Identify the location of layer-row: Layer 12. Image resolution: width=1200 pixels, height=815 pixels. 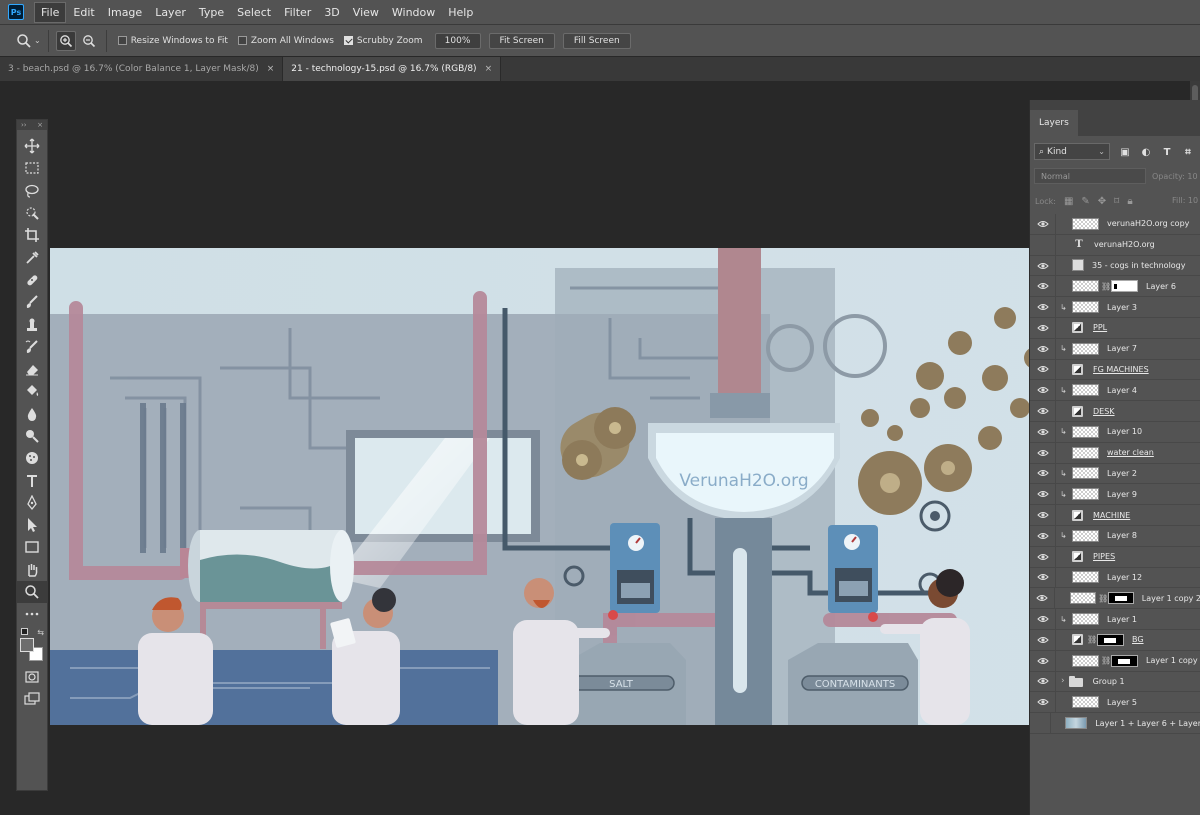
(1115, 578).